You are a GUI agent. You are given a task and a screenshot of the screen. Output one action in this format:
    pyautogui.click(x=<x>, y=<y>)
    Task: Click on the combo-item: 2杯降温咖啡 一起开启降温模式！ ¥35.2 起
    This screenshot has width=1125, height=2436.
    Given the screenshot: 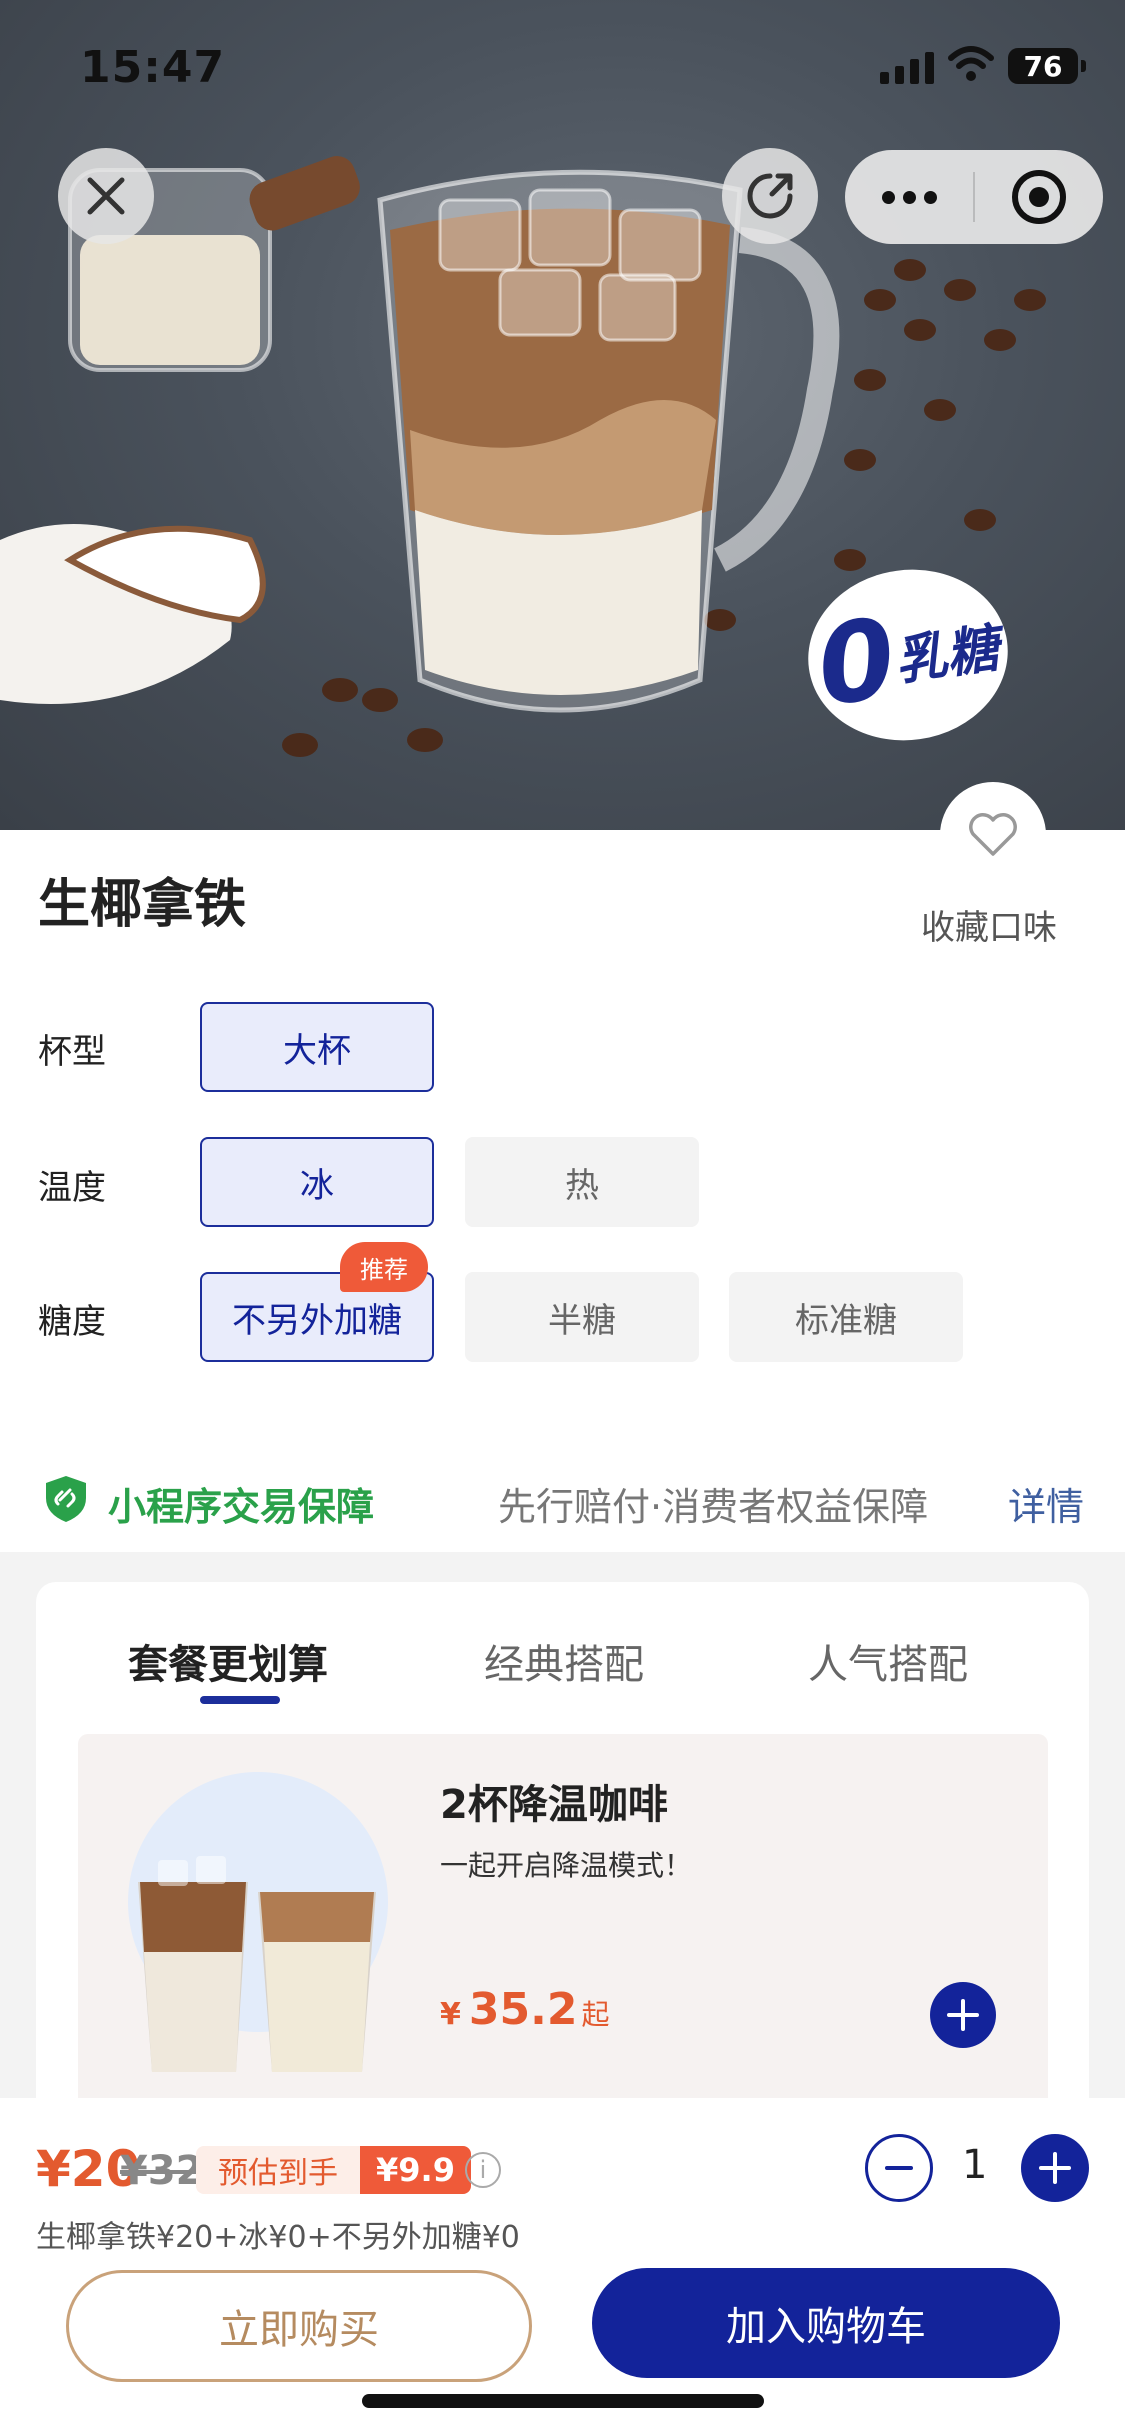 What is the action you would take?
    pyautogui.click(x=563, y=1916)
    